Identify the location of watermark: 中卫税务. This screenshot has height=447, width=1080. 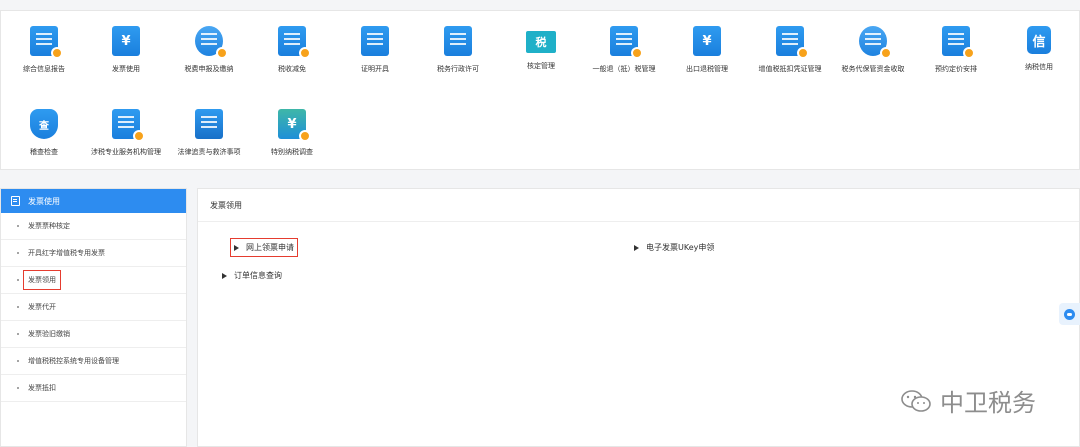
(968, 400).